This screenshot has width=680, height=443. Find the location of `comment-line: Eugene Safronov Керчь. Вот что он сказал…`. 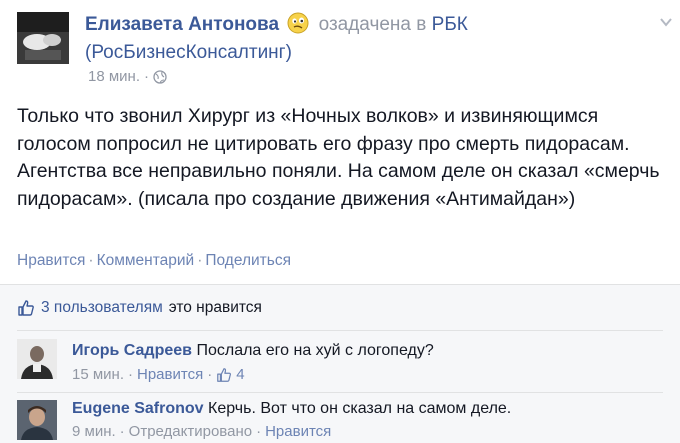

comment-line: Eugene Safronov Керчь. Вот что он сказал… is located at coordinates (291, 409).